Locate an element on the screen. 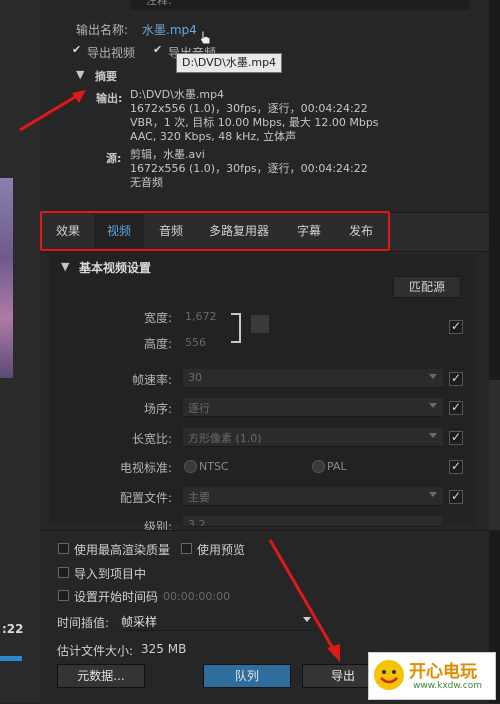 This screenshot has height=704, width=500. summary-source-label: 源: is located at coordinates (114, 158).